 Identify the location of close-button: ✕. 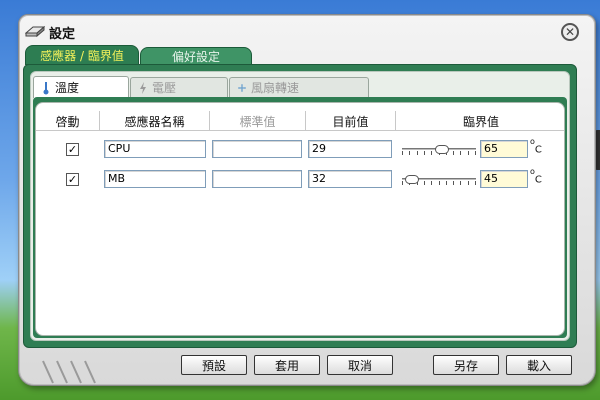
(570, 32).